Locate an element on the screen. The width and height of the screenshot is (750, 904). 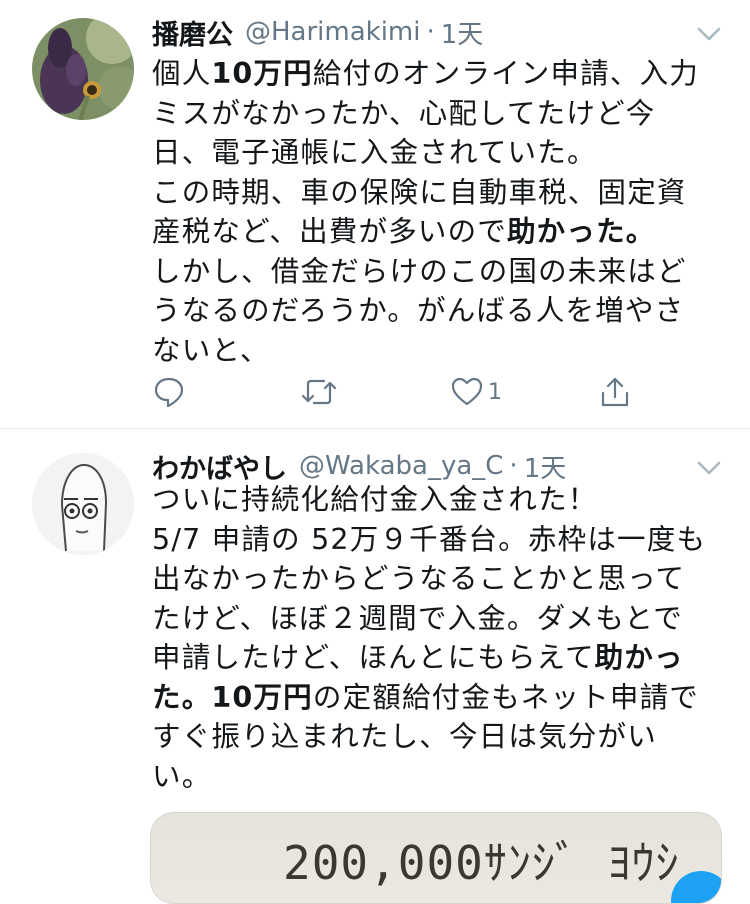
tweet-header: 播磨公 @Harimakimi · 1天 is located at coordinates (439, 32).